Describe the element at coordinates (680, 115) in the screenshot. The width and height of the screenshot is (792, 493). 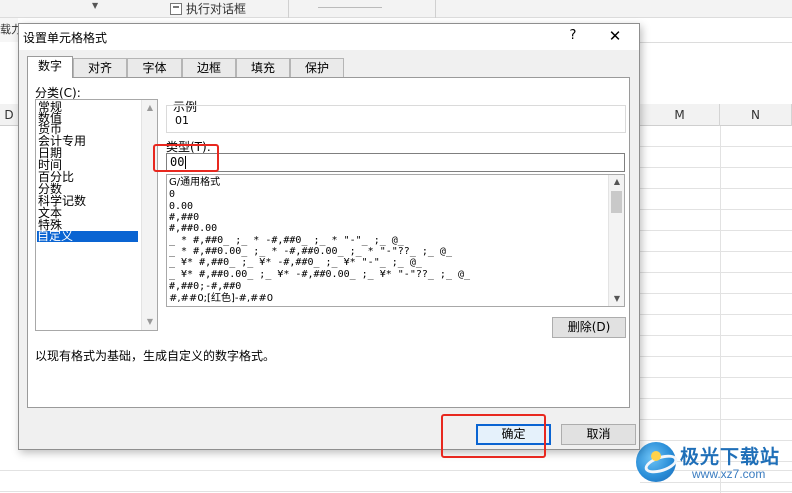
I see `column-header-m: M` at that location.